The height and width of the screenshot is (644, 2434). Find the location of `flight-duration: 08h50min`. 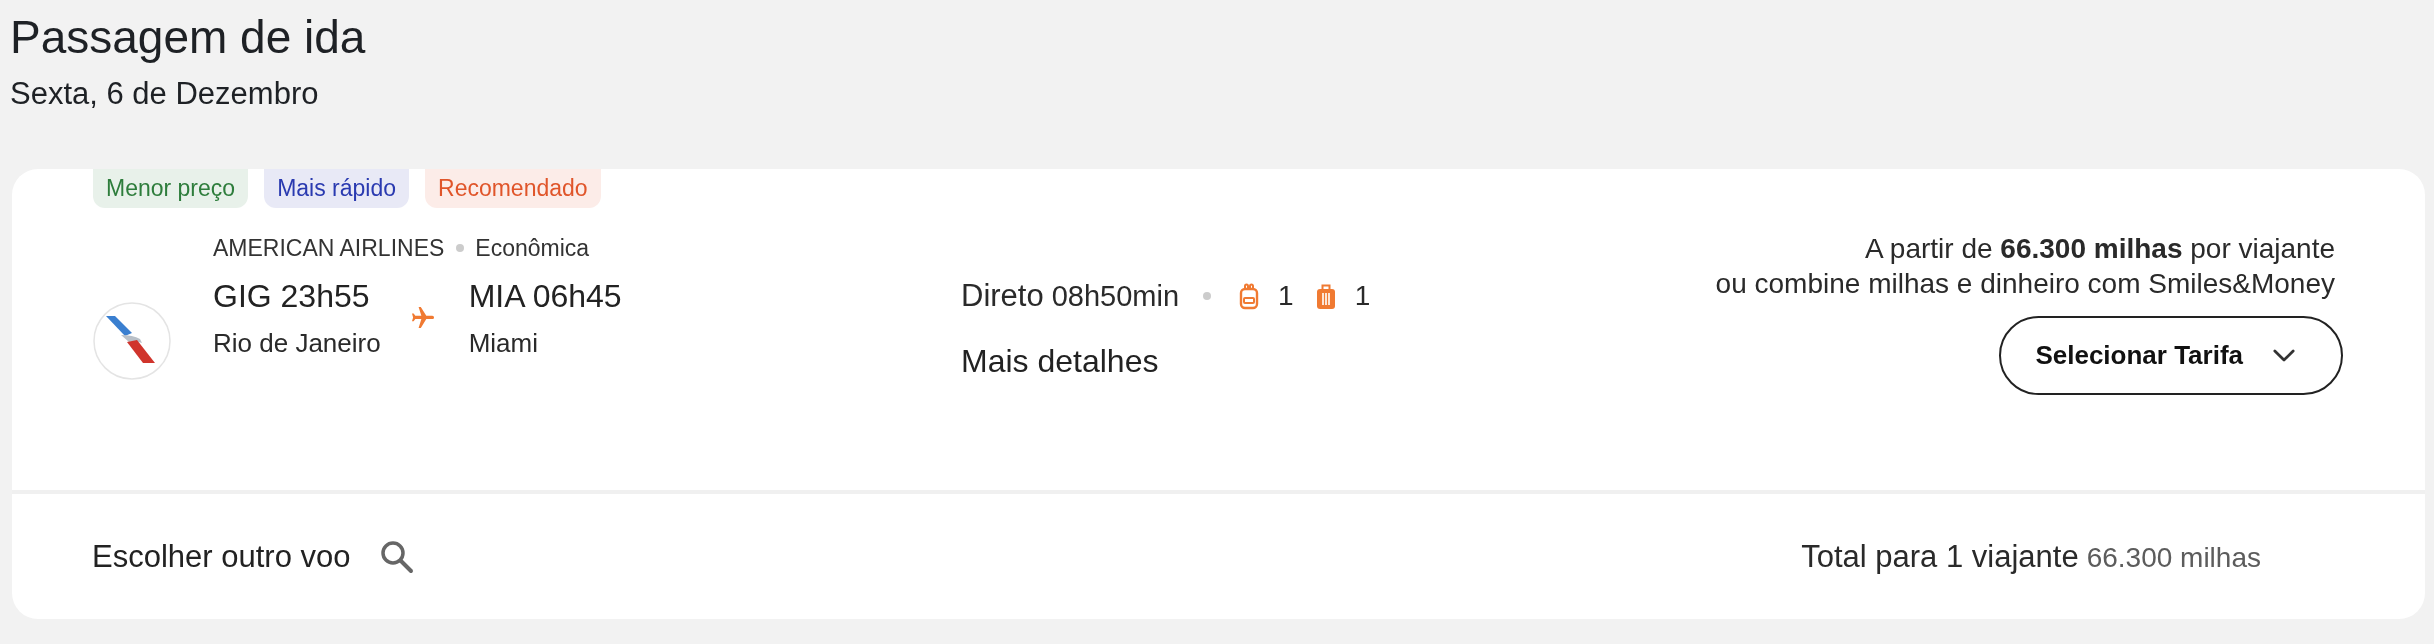

flight-duration: 08h50min is located at coordinates (1115, 296).